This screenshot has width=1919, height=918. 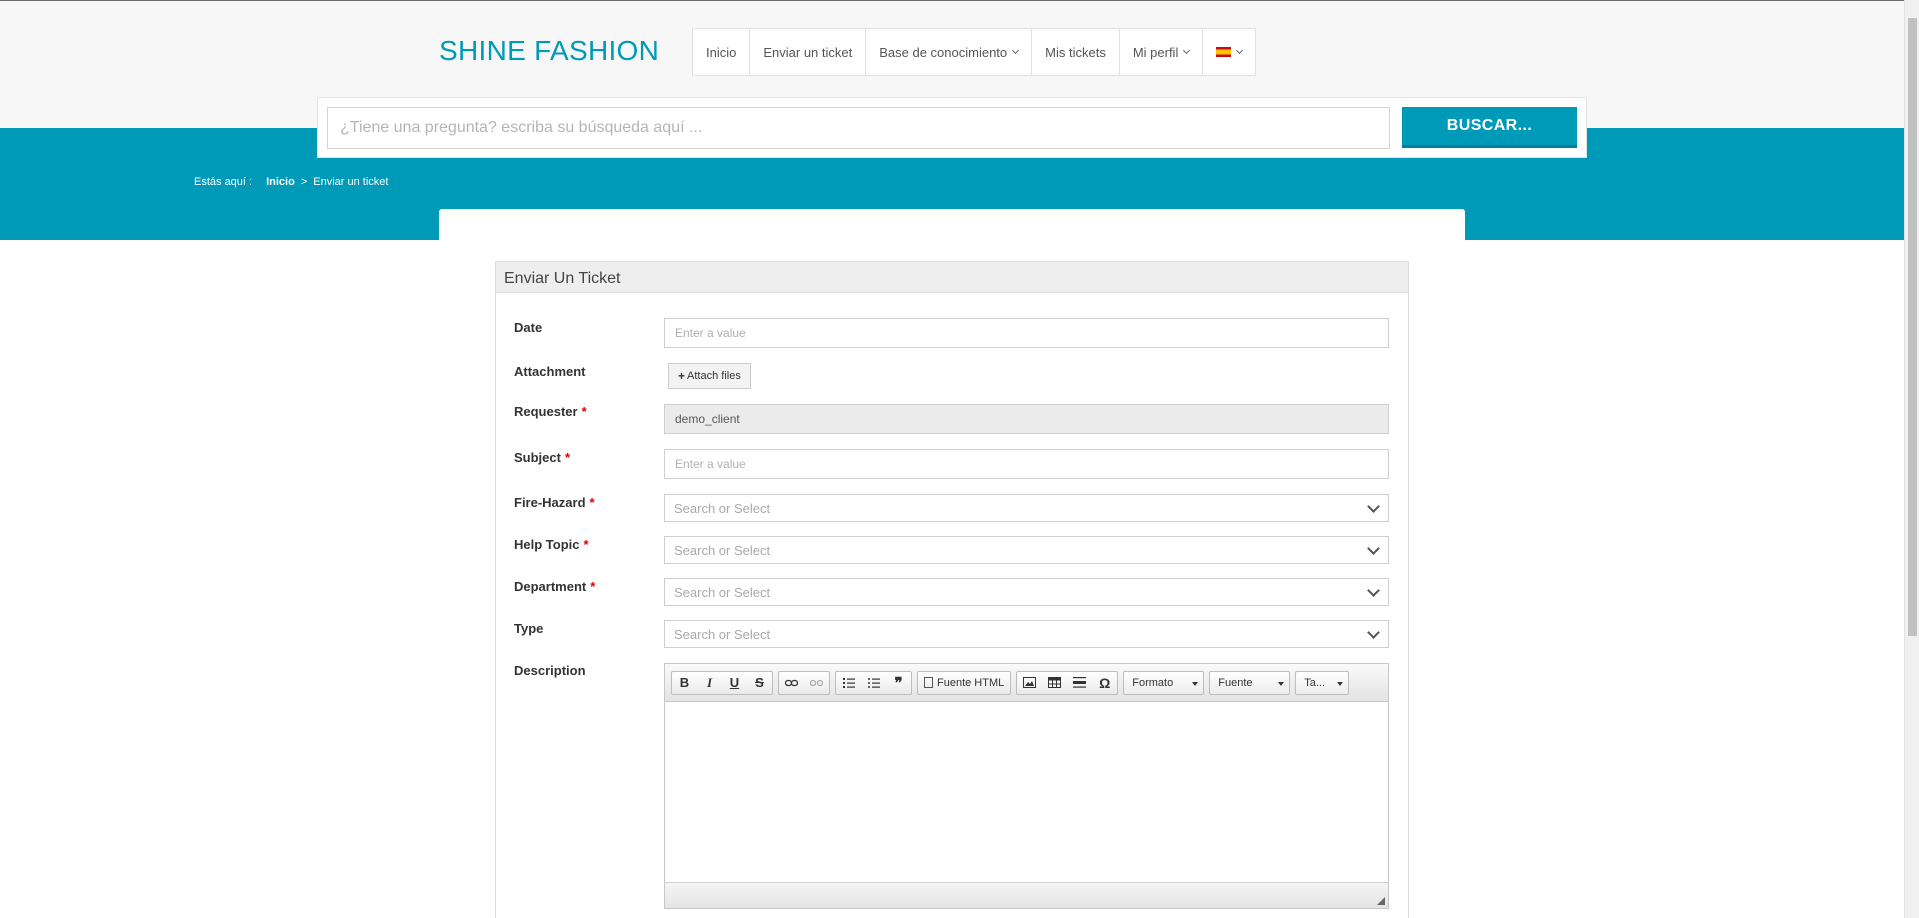 I want to click on source-group: Fuente HTML, so click(x=964, y=682).